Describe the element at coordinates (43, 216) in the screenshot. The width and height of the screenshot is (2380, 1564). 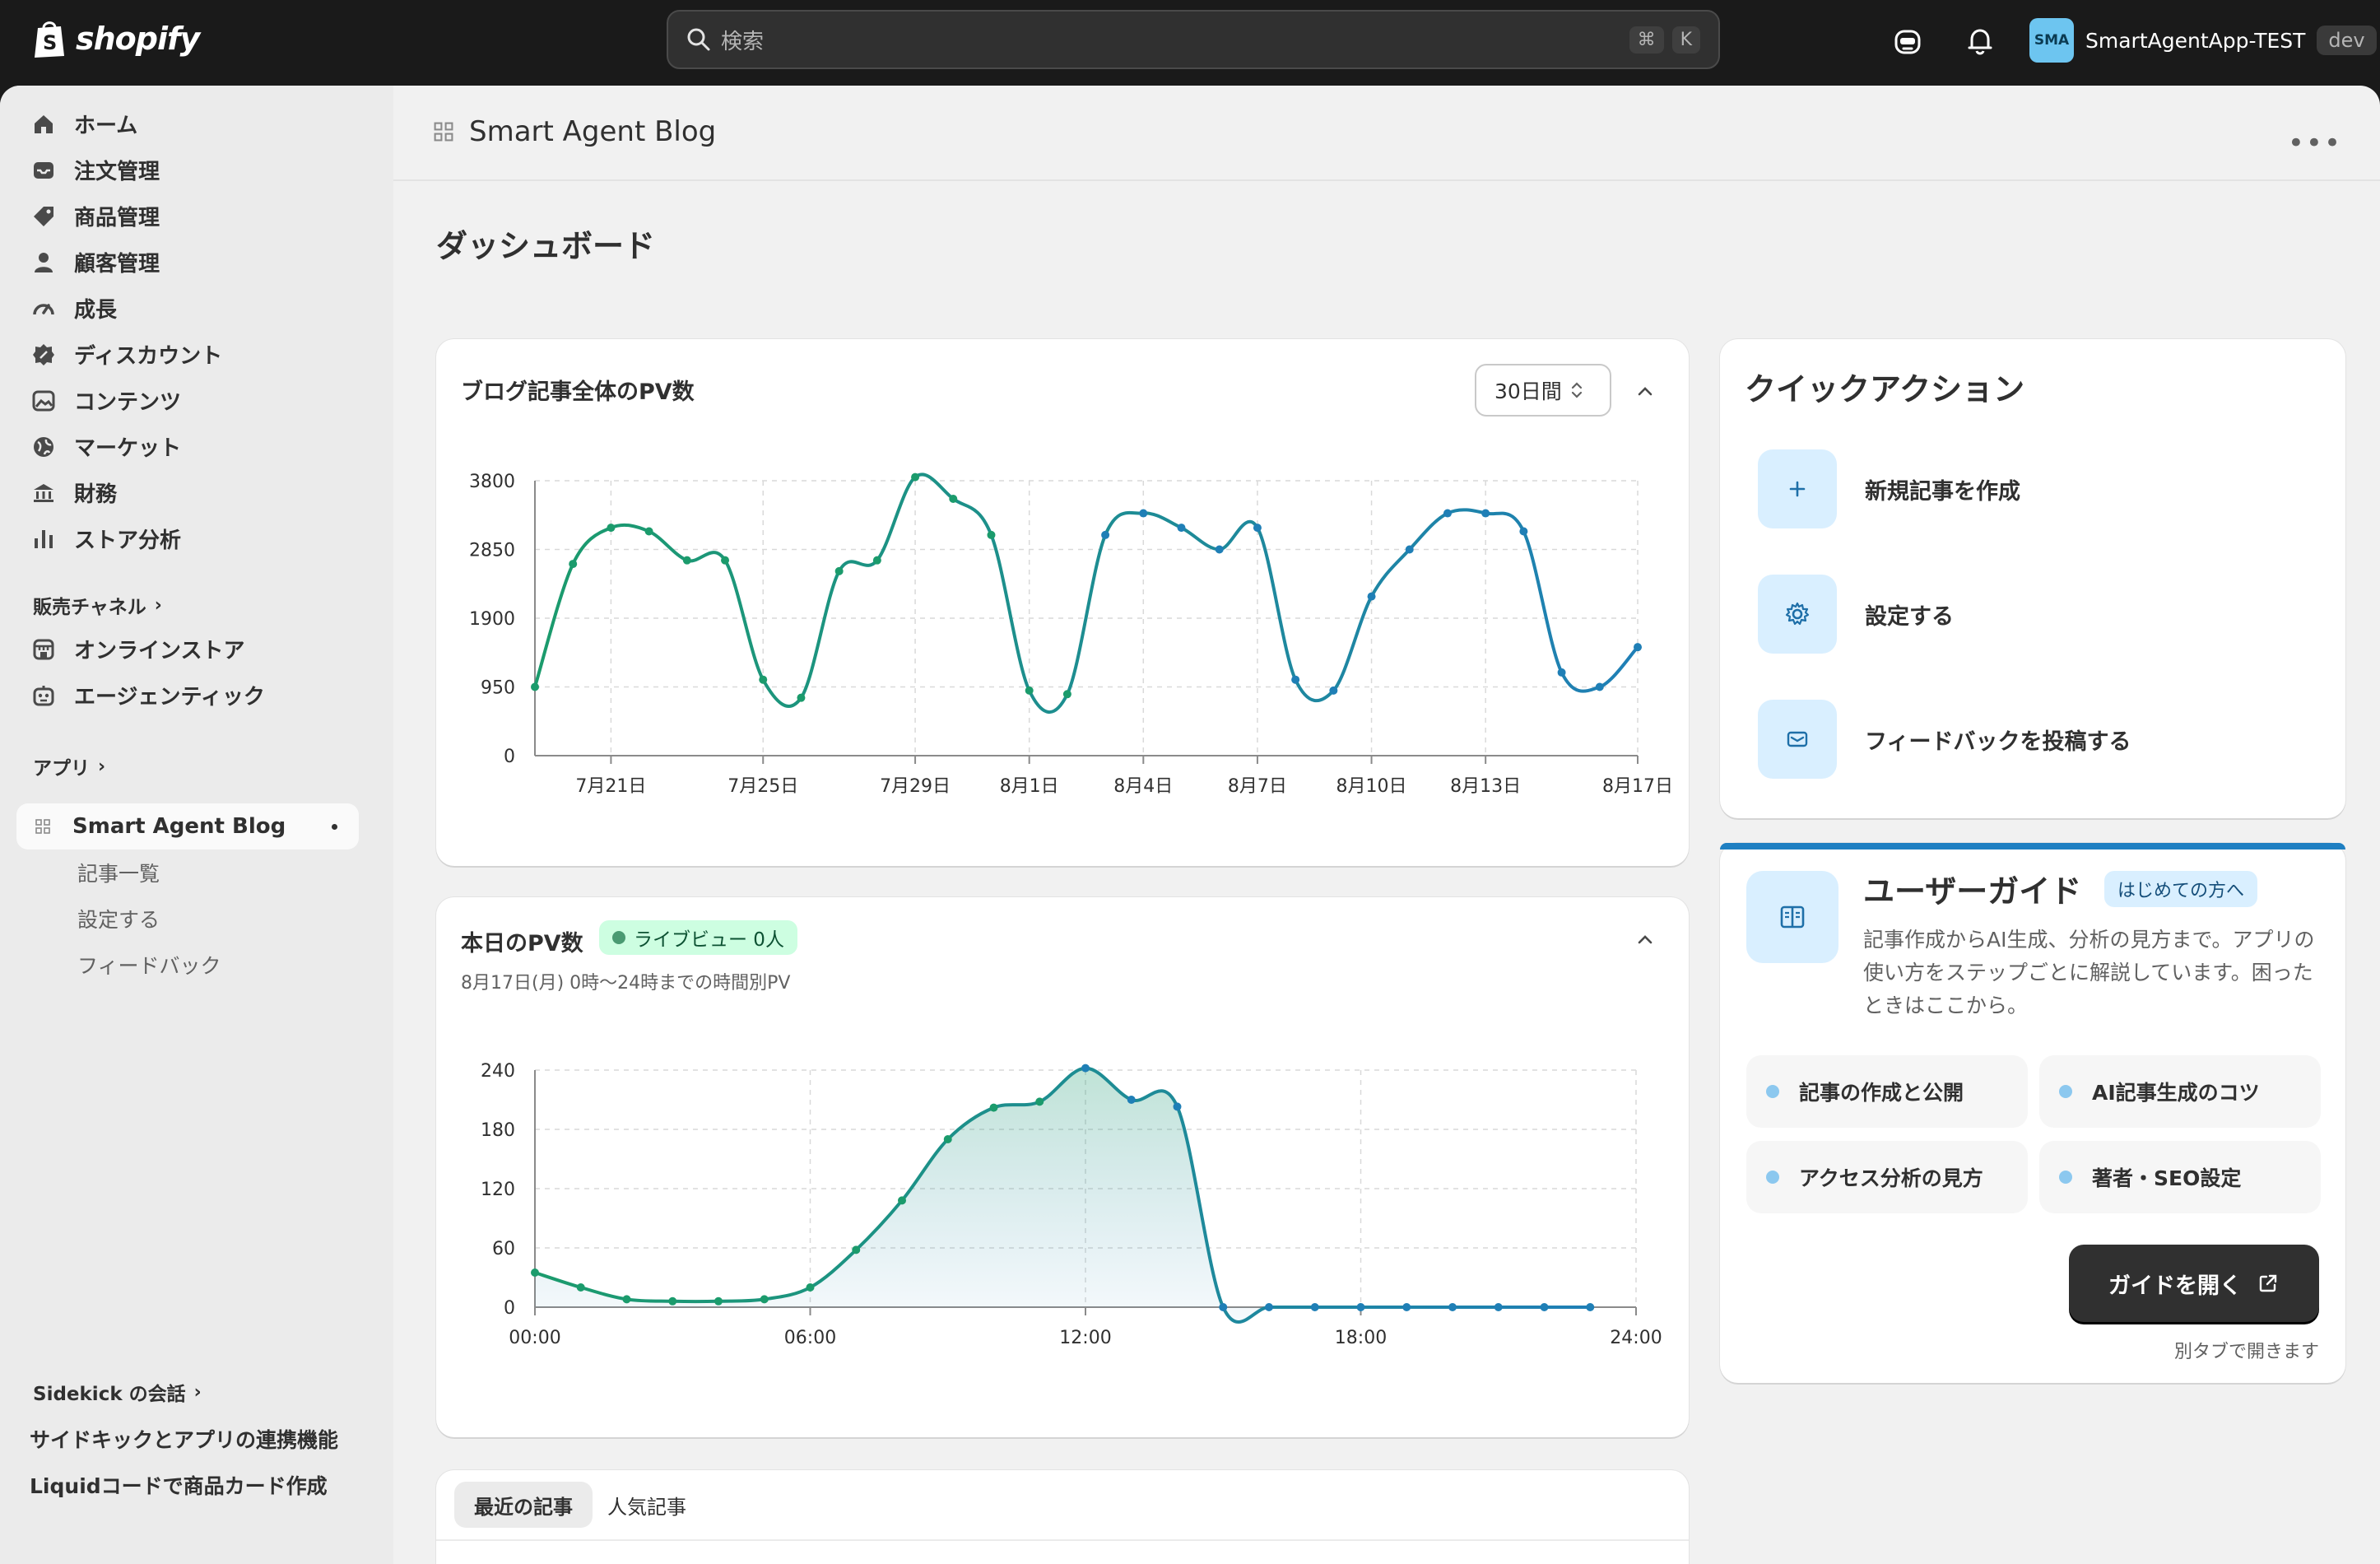
I see `tag-icon` at that location.